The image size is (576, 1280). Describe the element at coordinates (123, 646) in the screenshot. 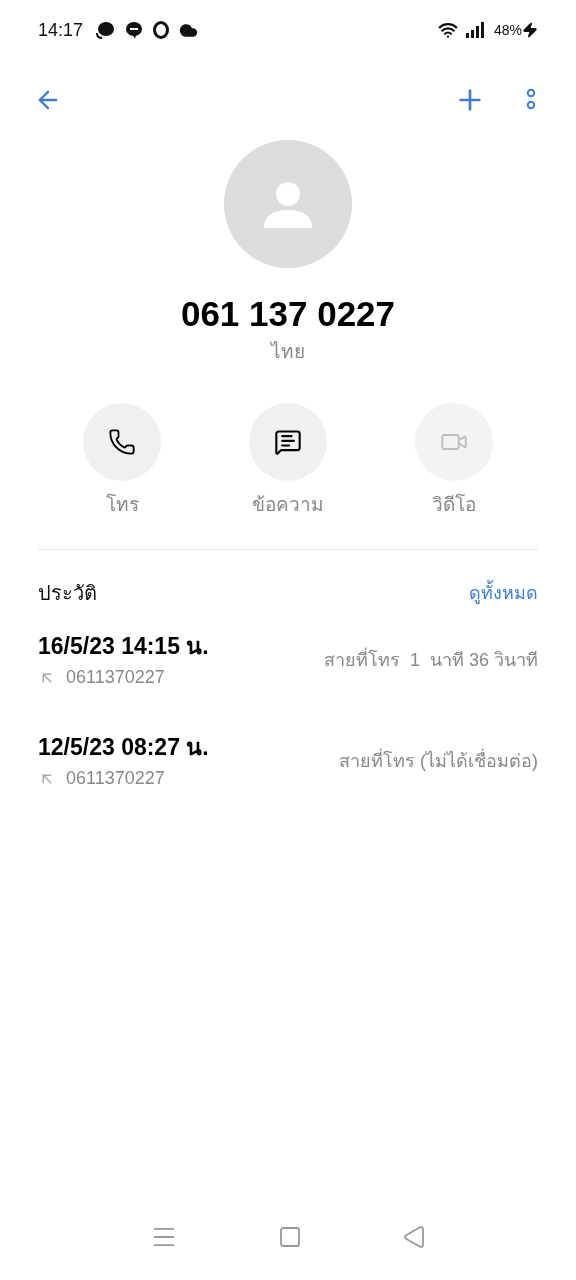

I see `call-datetime: 16/5/23 14:15 น.` at that location.